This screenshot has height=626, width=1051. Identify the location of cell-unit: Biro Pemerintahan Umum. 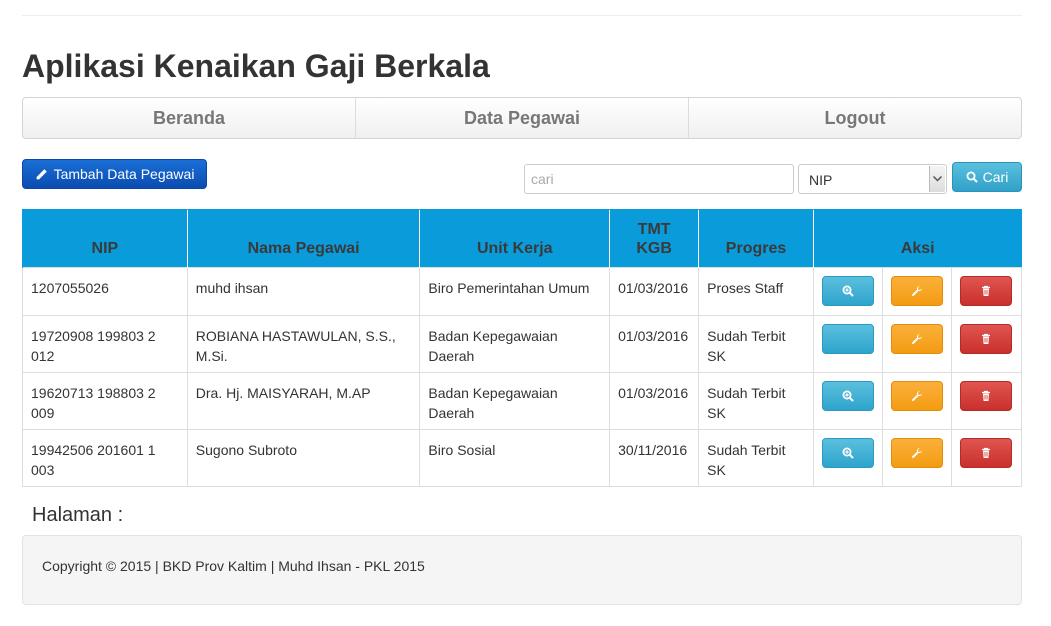
(515, 291).